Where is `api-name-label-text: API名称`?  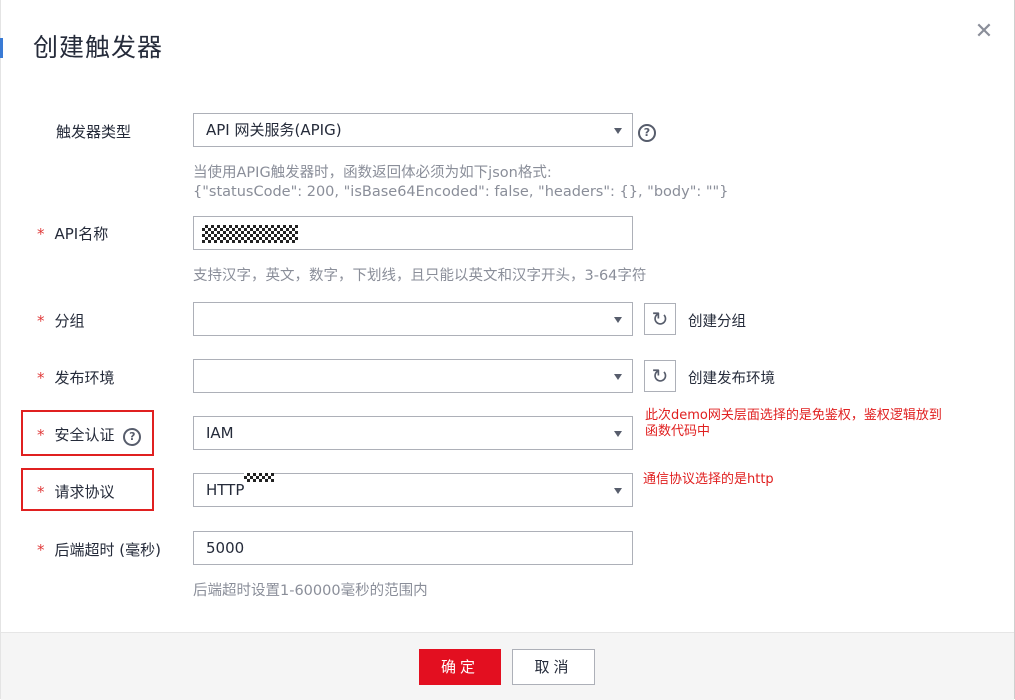
api-name-label-text: API名称 is located at coordinates (81, 234).